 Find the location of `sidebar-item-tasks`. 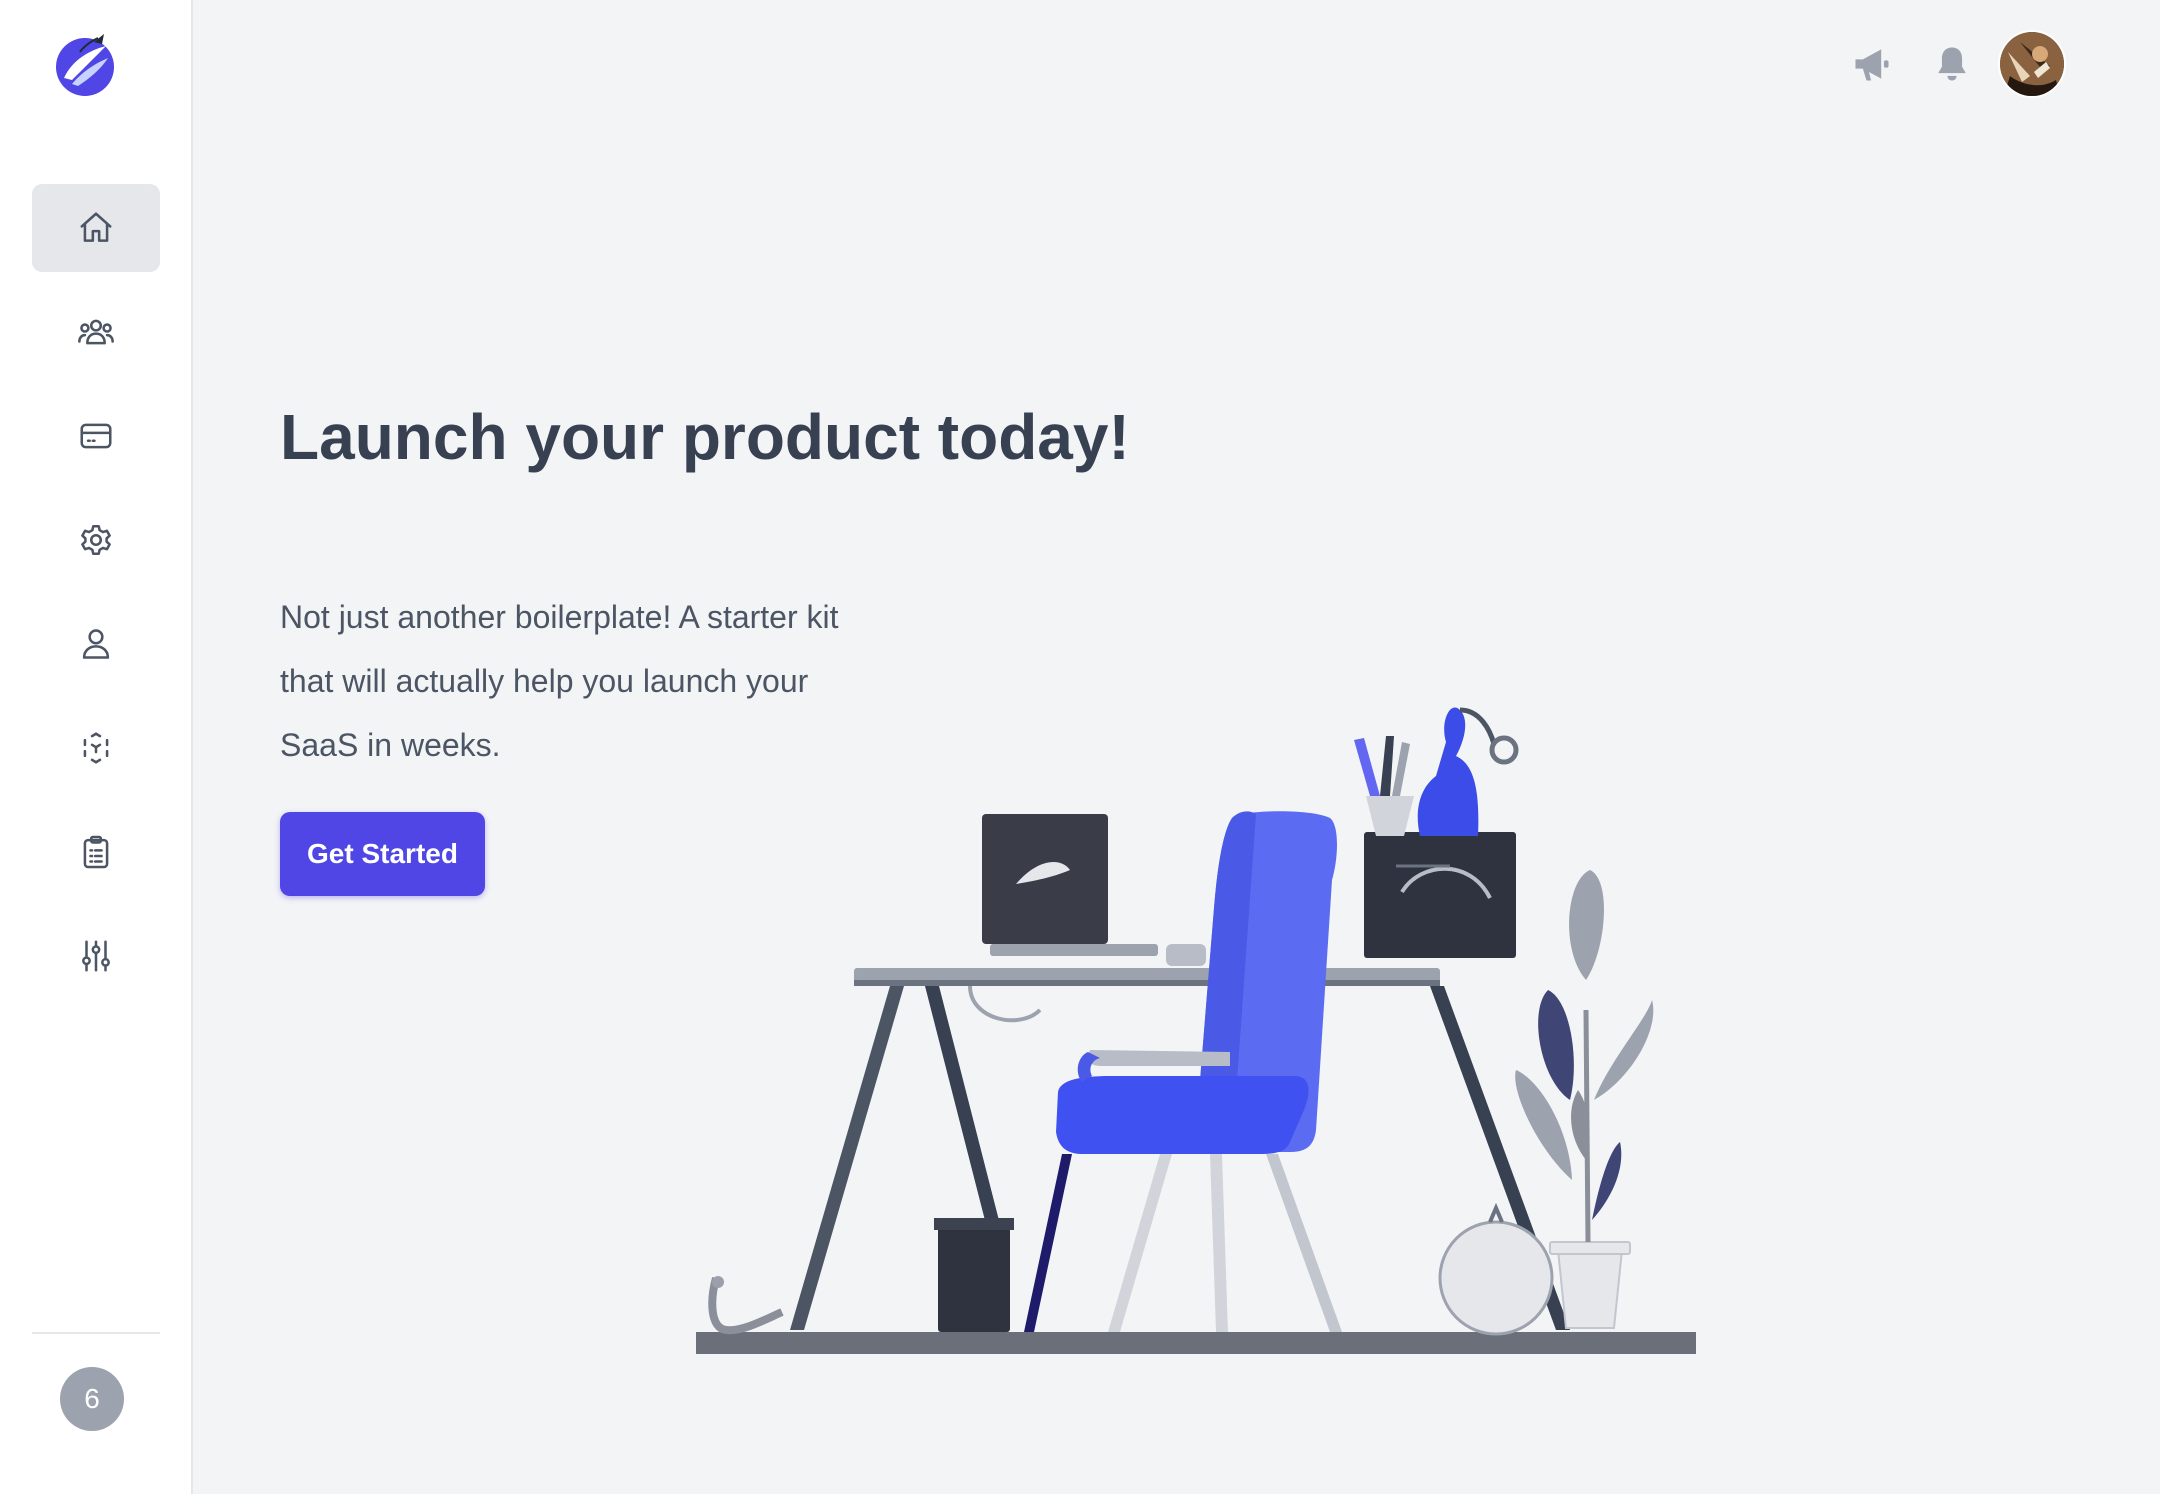

sidebar-item-tasks is located at coordinates (96, 852).